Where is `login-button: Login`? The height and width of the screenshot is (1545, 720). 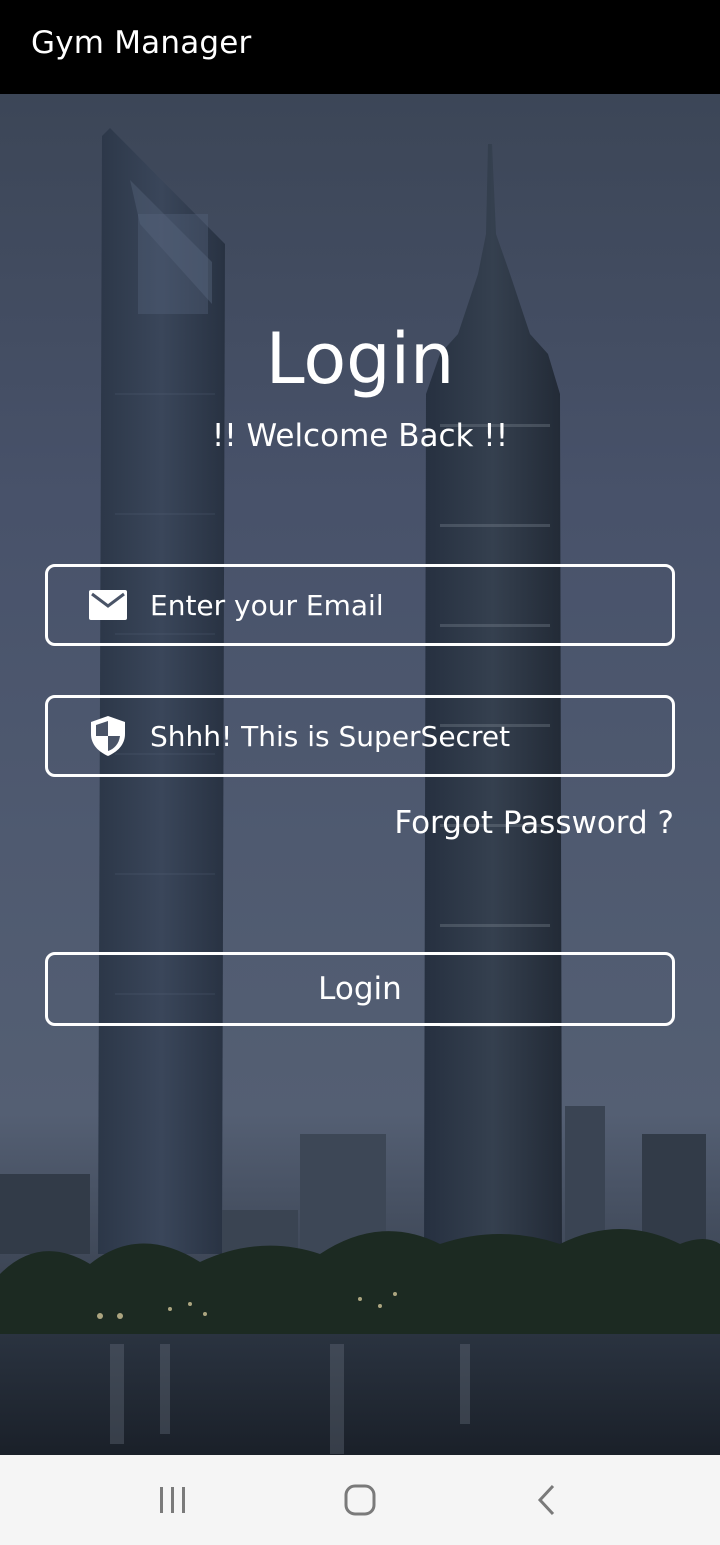
login-button: Login is located at coordinates (360, 989).